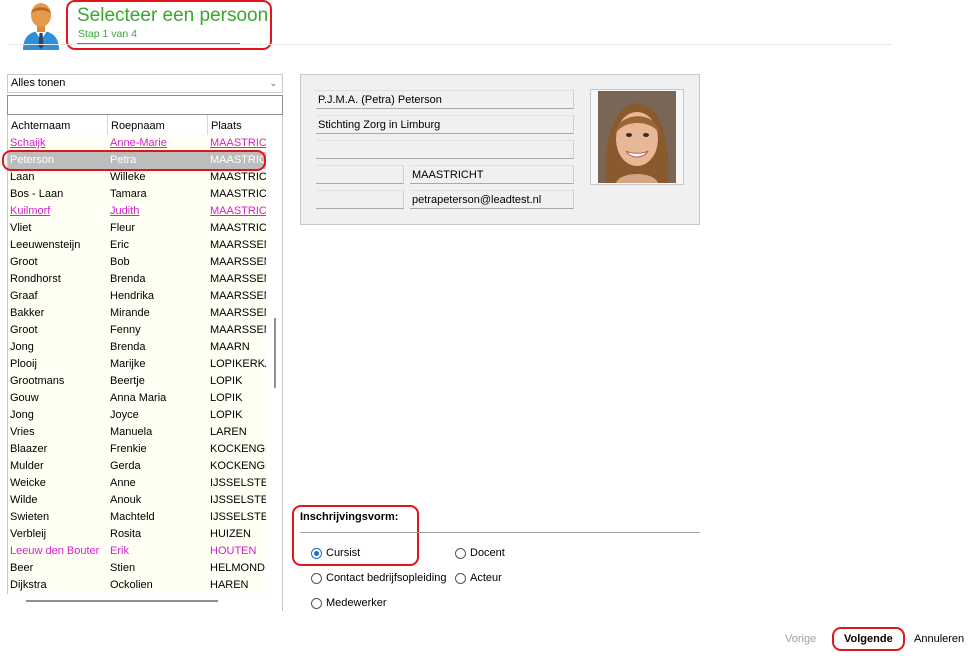 The width and height of the screenshot is (972, 656). I want to click on cell-roepnaam: Machteld, so click(132, 517).